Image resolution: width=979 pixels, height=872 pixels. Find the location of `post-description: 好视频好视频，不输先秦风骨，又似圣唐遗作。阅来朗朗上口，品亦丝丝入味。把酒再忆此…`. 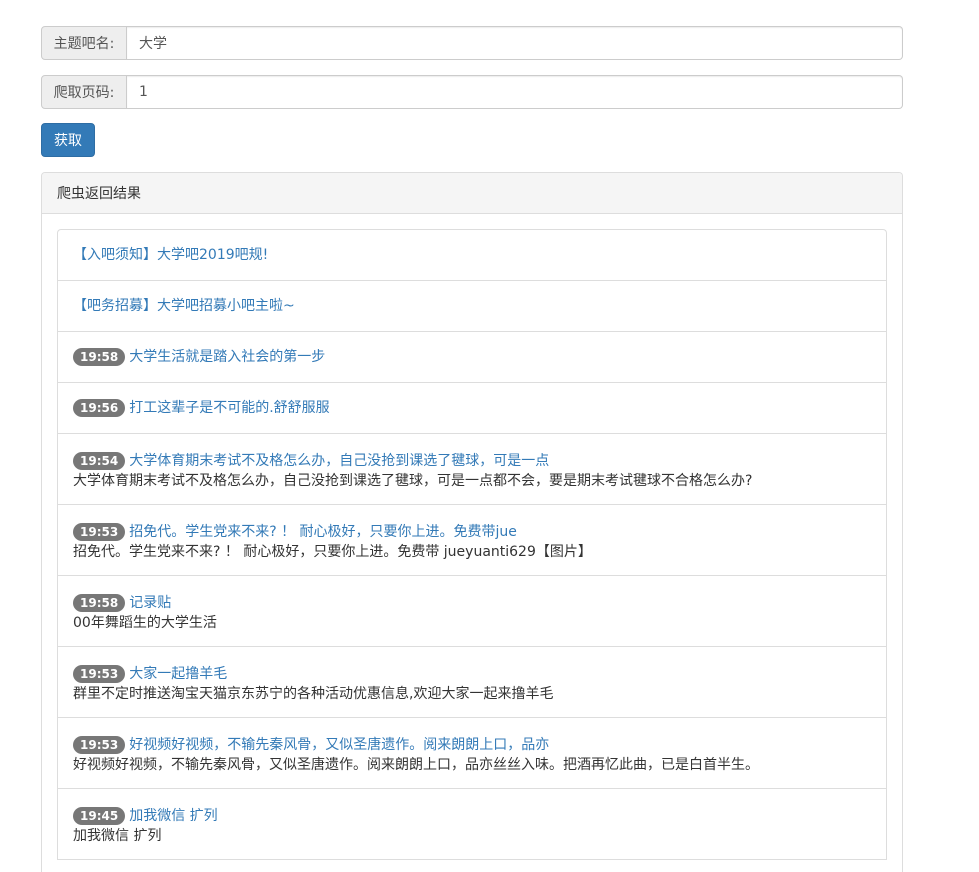

post-description: 好视频好视频，不输先秦风骨，又似圣唐遗作。阅来朗朗上口，品亦丝丝入味。把酒再忆此… is located at coordinates (416, 765).